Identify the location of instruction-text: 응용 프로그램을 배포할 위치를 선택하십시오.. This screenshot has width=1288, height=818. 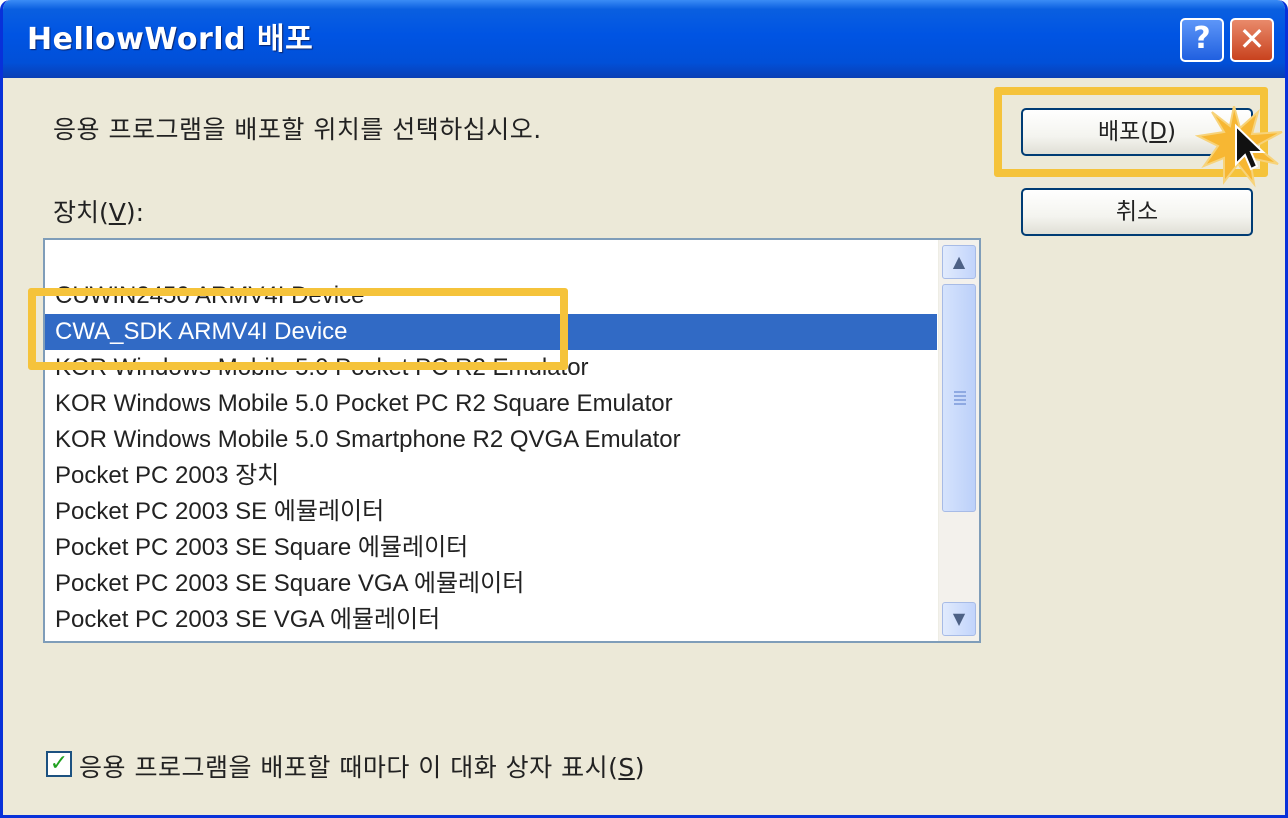
(297, 129).